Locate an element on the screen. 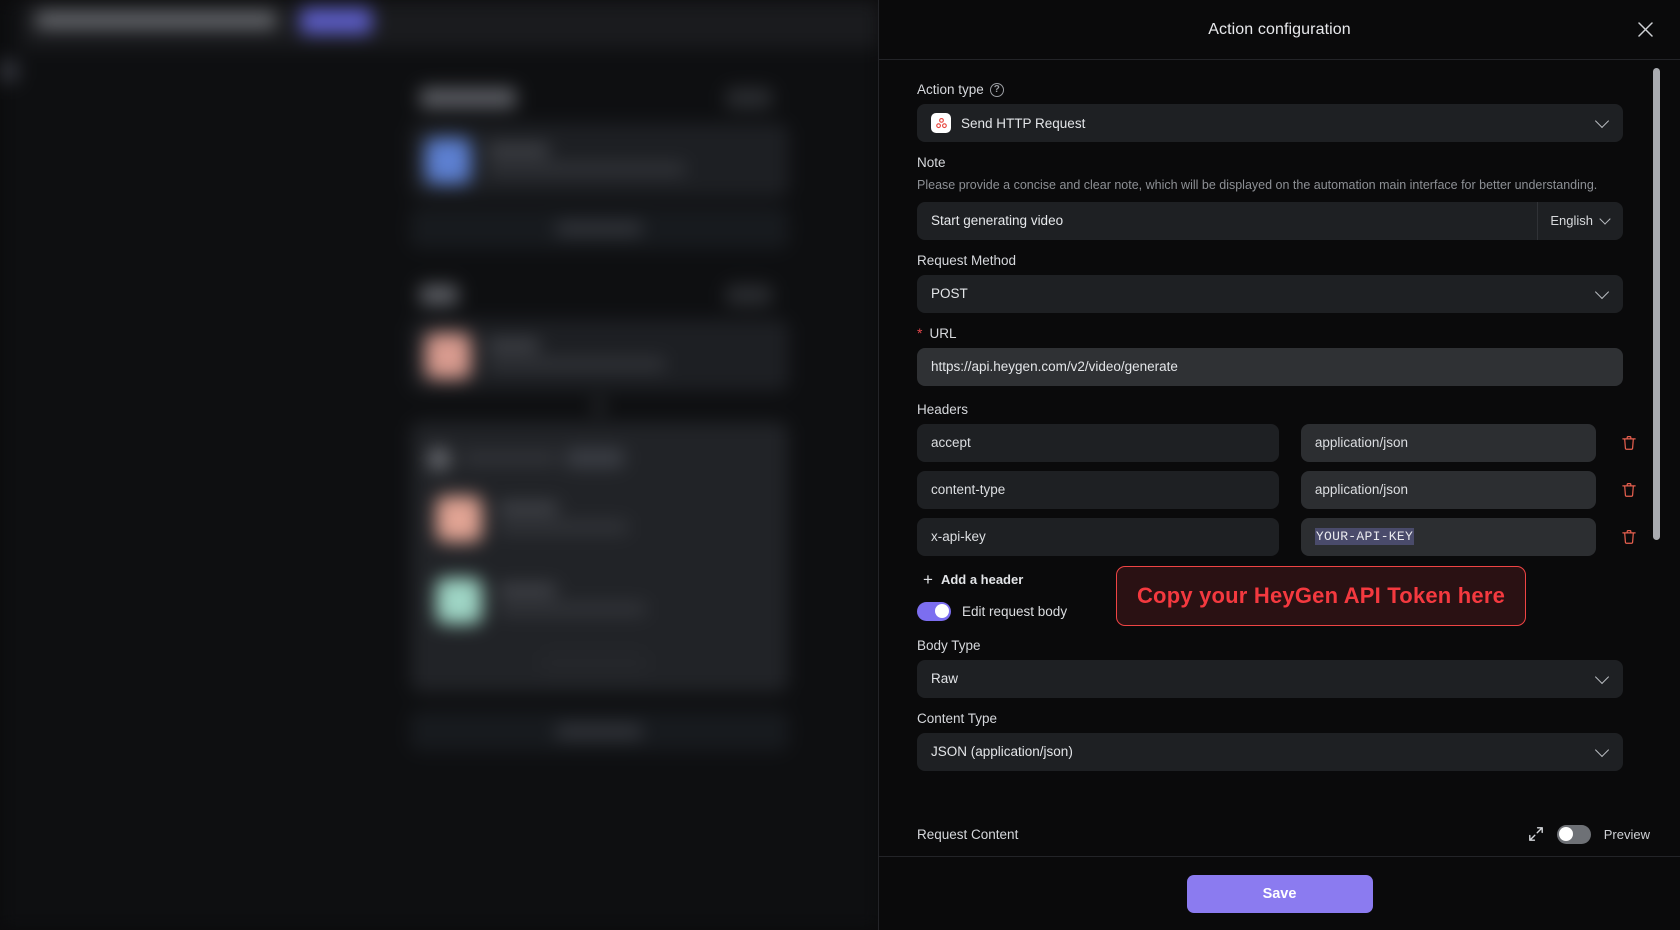 The height and width of the screenshot is (930, 1680). plus-icon: + is located at coordinates (928, 579).